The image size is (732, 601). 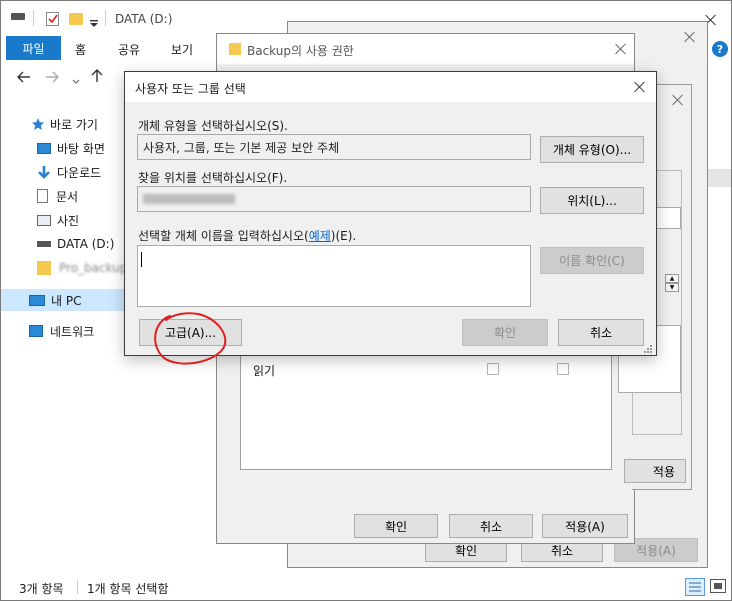 What do you see at coordinates (491, 526) in the screenshot?
I see `permissions-cancel-button: 취소` at bounding box center [491, 526].